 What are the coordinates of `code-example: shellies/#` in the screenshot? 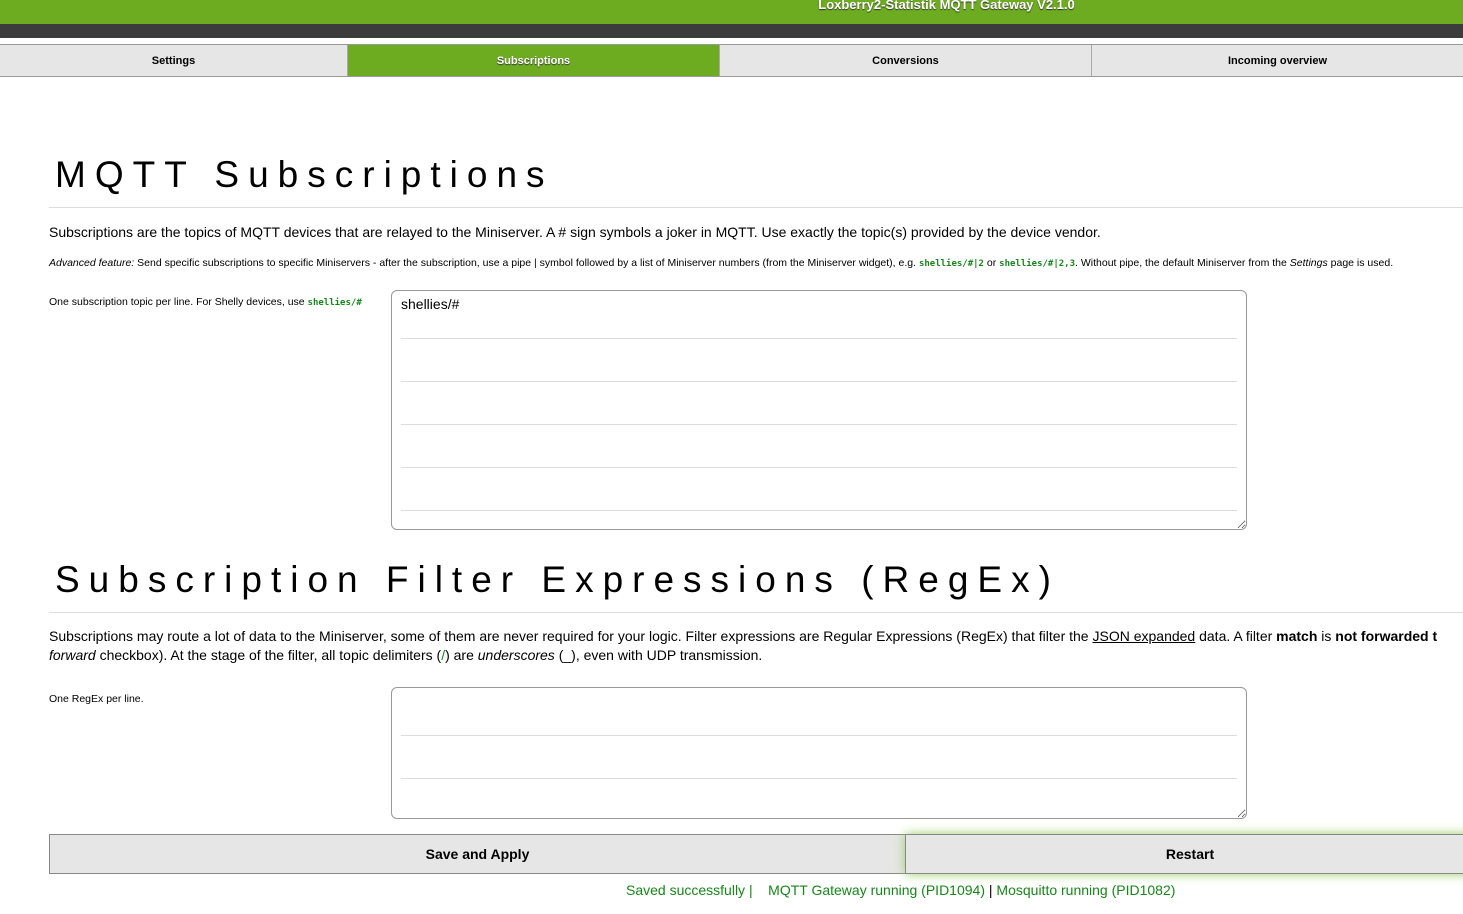 It's located at (334, 303).